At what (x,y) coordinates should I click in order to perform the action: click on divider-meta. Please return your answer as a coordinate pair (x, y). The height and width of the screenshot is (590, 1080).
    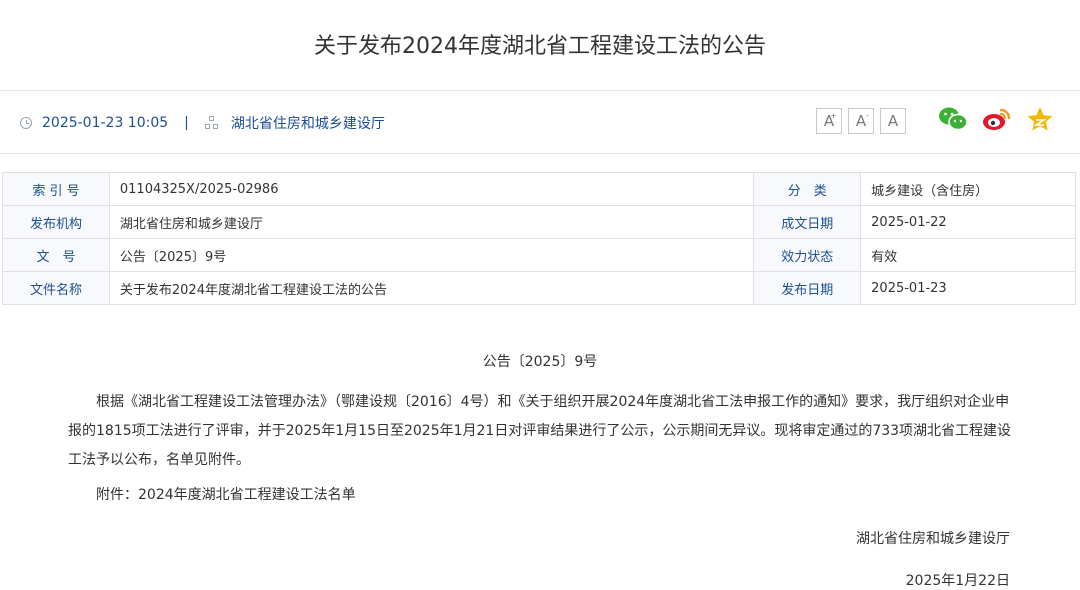
    Looking at the image, I should click on (540, 153).